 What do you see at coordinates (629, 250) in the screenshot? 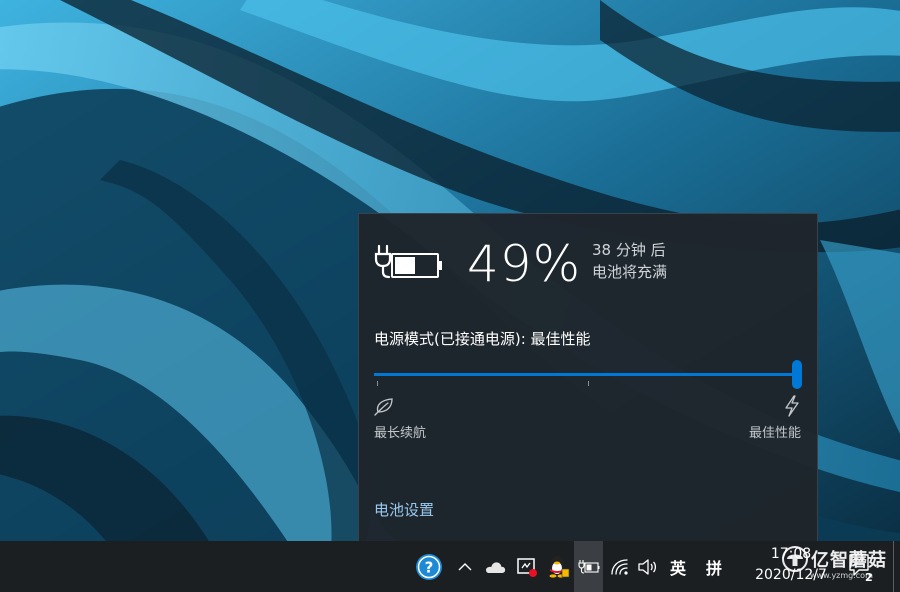
I see `time-remaining: 38 分钟 后` at bounding box center [629, 250].